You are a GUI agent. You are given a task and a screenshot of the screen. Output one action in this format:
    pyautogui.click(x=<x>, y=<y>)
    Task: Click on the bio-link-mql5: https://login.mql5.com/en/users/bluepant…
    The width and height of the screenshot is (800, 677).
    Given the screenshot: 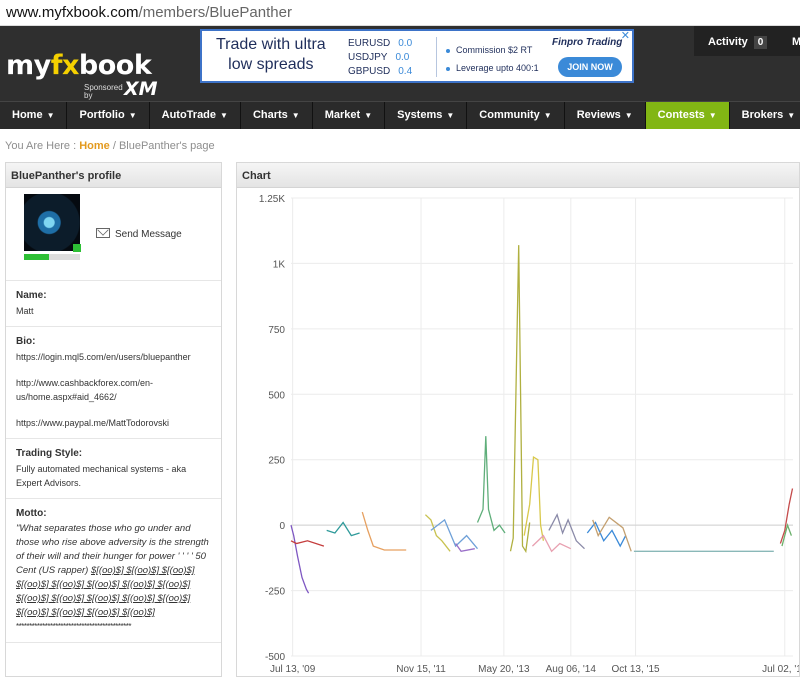 What is the action you would take?
    pyautogui.click(x=113, y=357)
    